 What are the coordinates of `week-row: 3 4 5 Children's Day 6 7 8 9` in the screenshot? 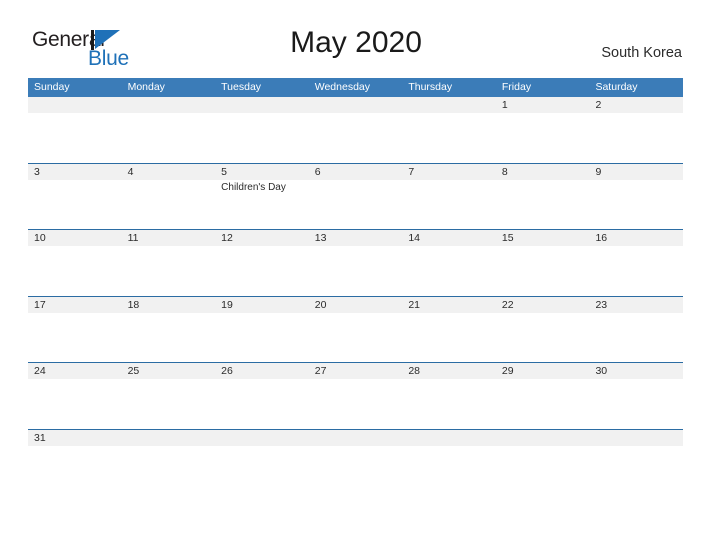 It's located at (355, 196).